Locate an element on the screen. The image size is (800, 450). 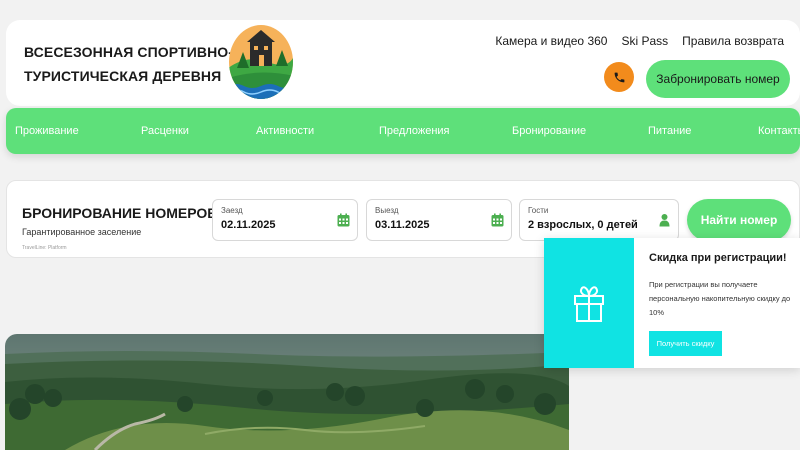
nav-item-food: Питание is located at coordinates (669, 131).